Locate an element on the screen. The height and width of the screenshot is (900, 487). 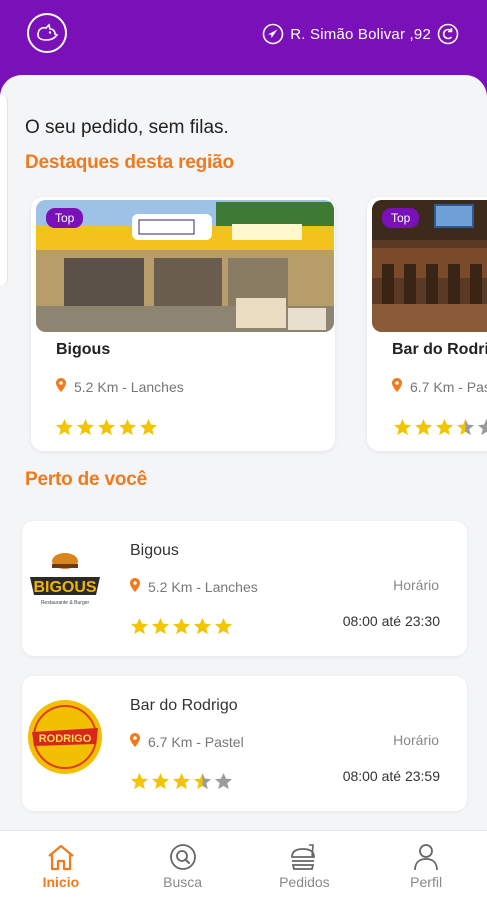
address-text: R. Simão Bolivar ,92 is located at coordinates (360, 34).